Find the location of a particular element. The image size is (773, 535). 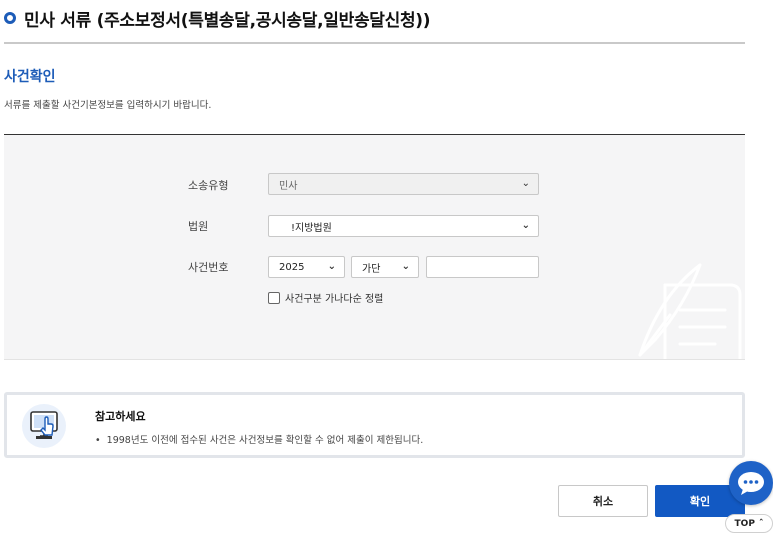

title-divider is located at coordinates (374, 43).